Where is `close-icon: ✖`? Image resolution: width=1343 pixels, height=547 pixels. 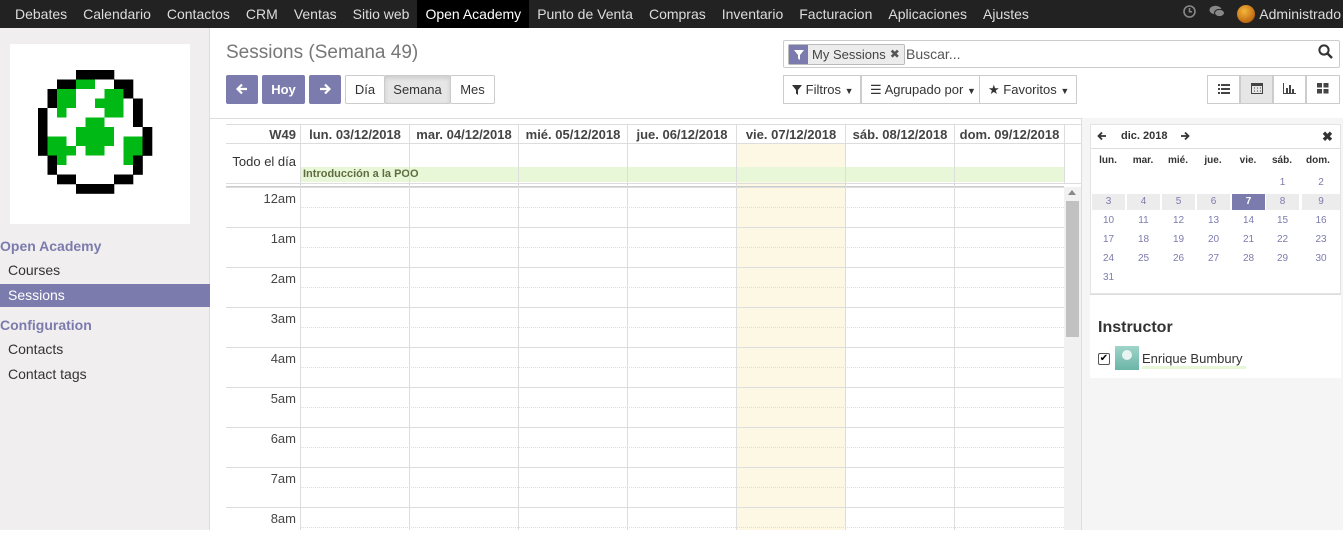
close-icon: ✖ is located at coordinates (1327, 136).